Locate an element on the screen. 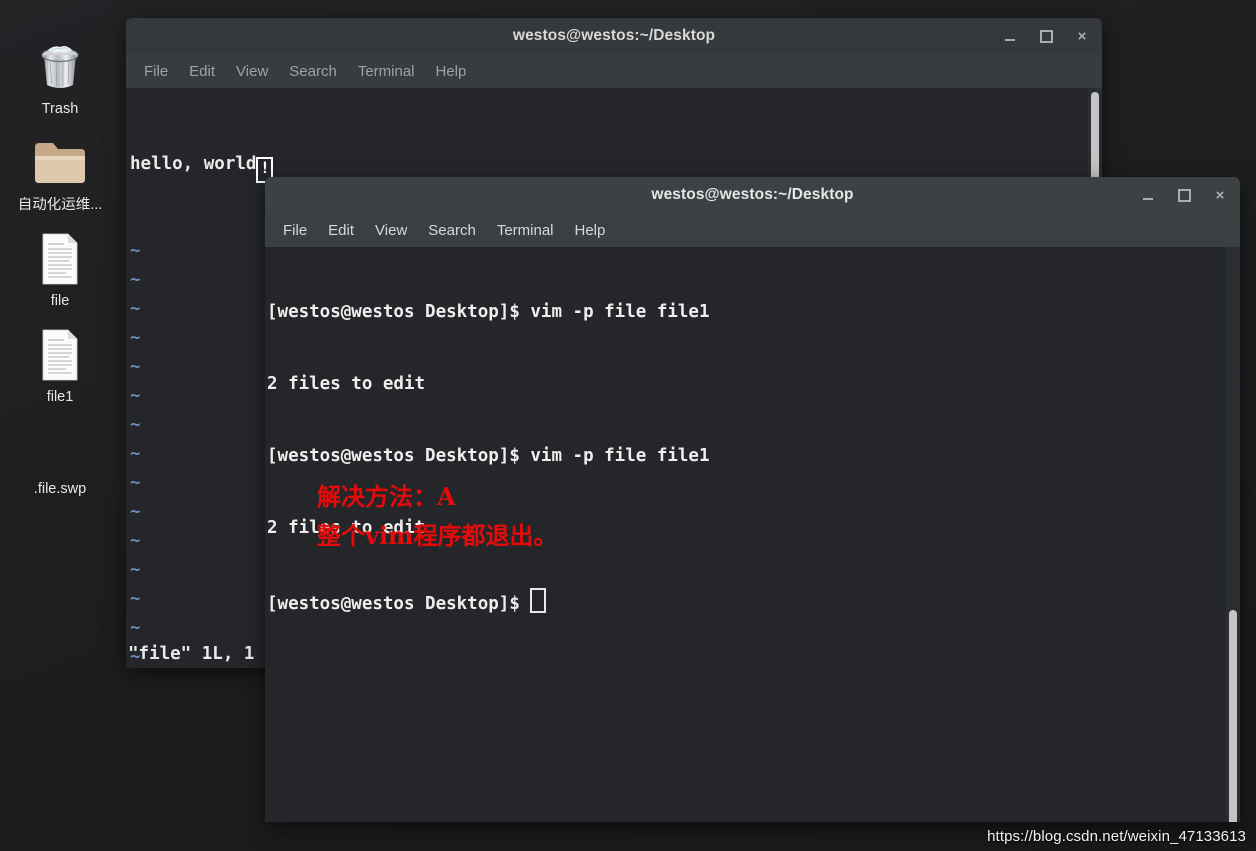  desktop-icon-label: file1 is located at coordinates (60, 397).